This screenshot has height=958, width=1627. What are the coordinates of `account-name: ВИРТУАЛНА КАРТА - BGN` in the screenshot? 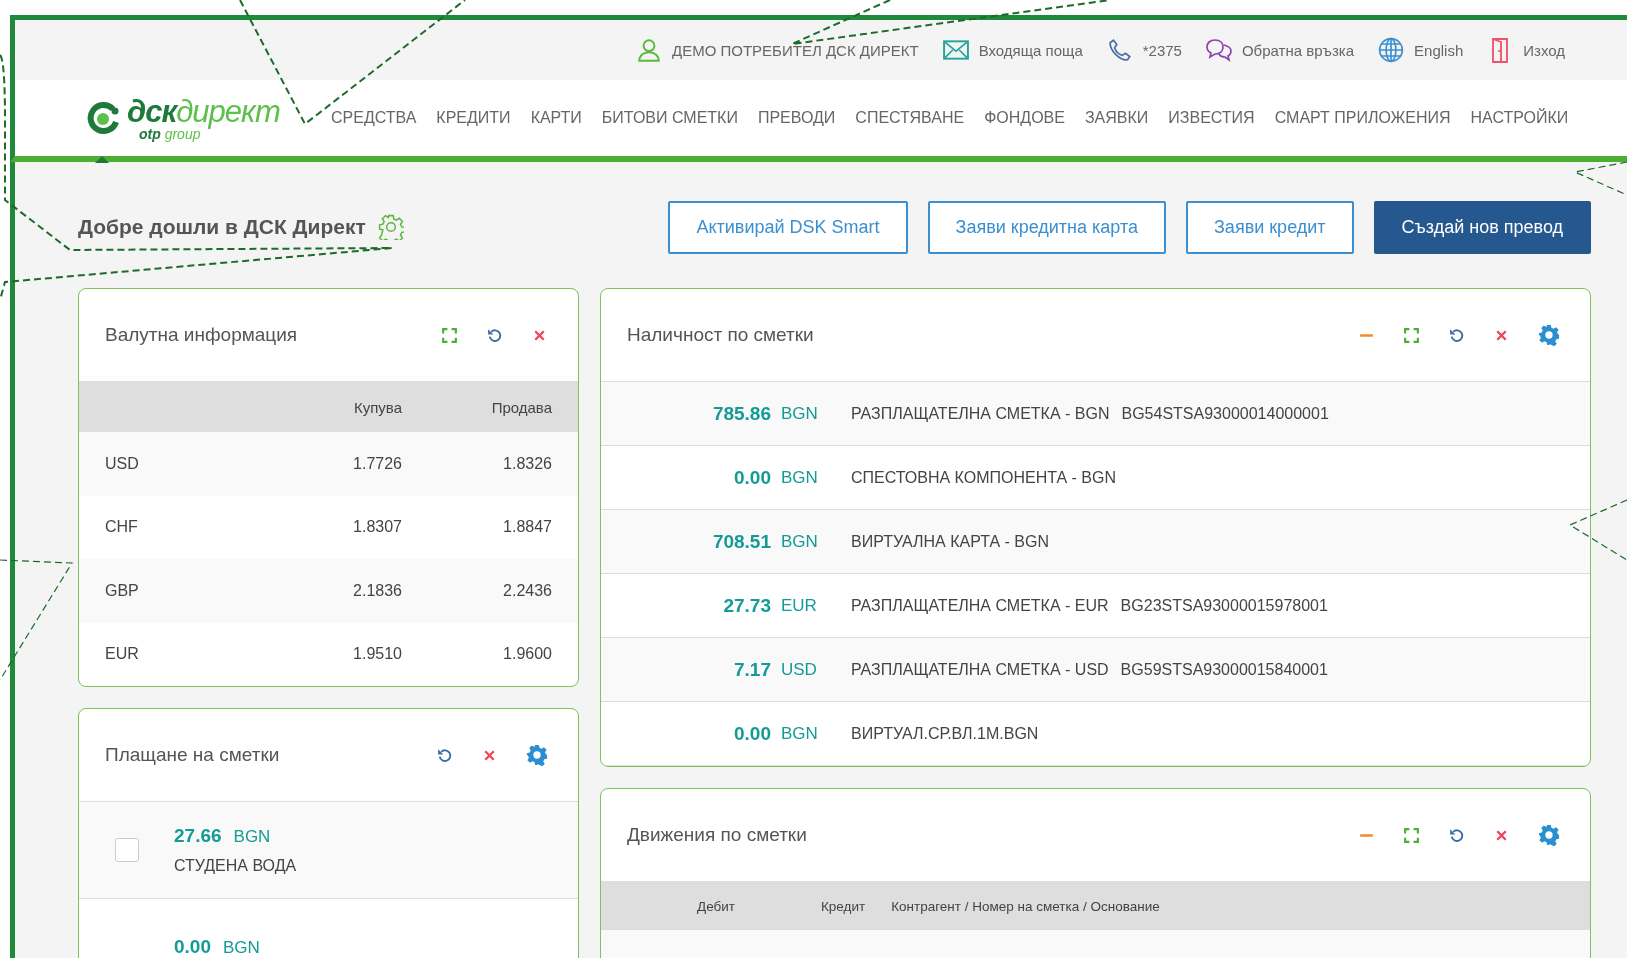 It's located at (950, 541).